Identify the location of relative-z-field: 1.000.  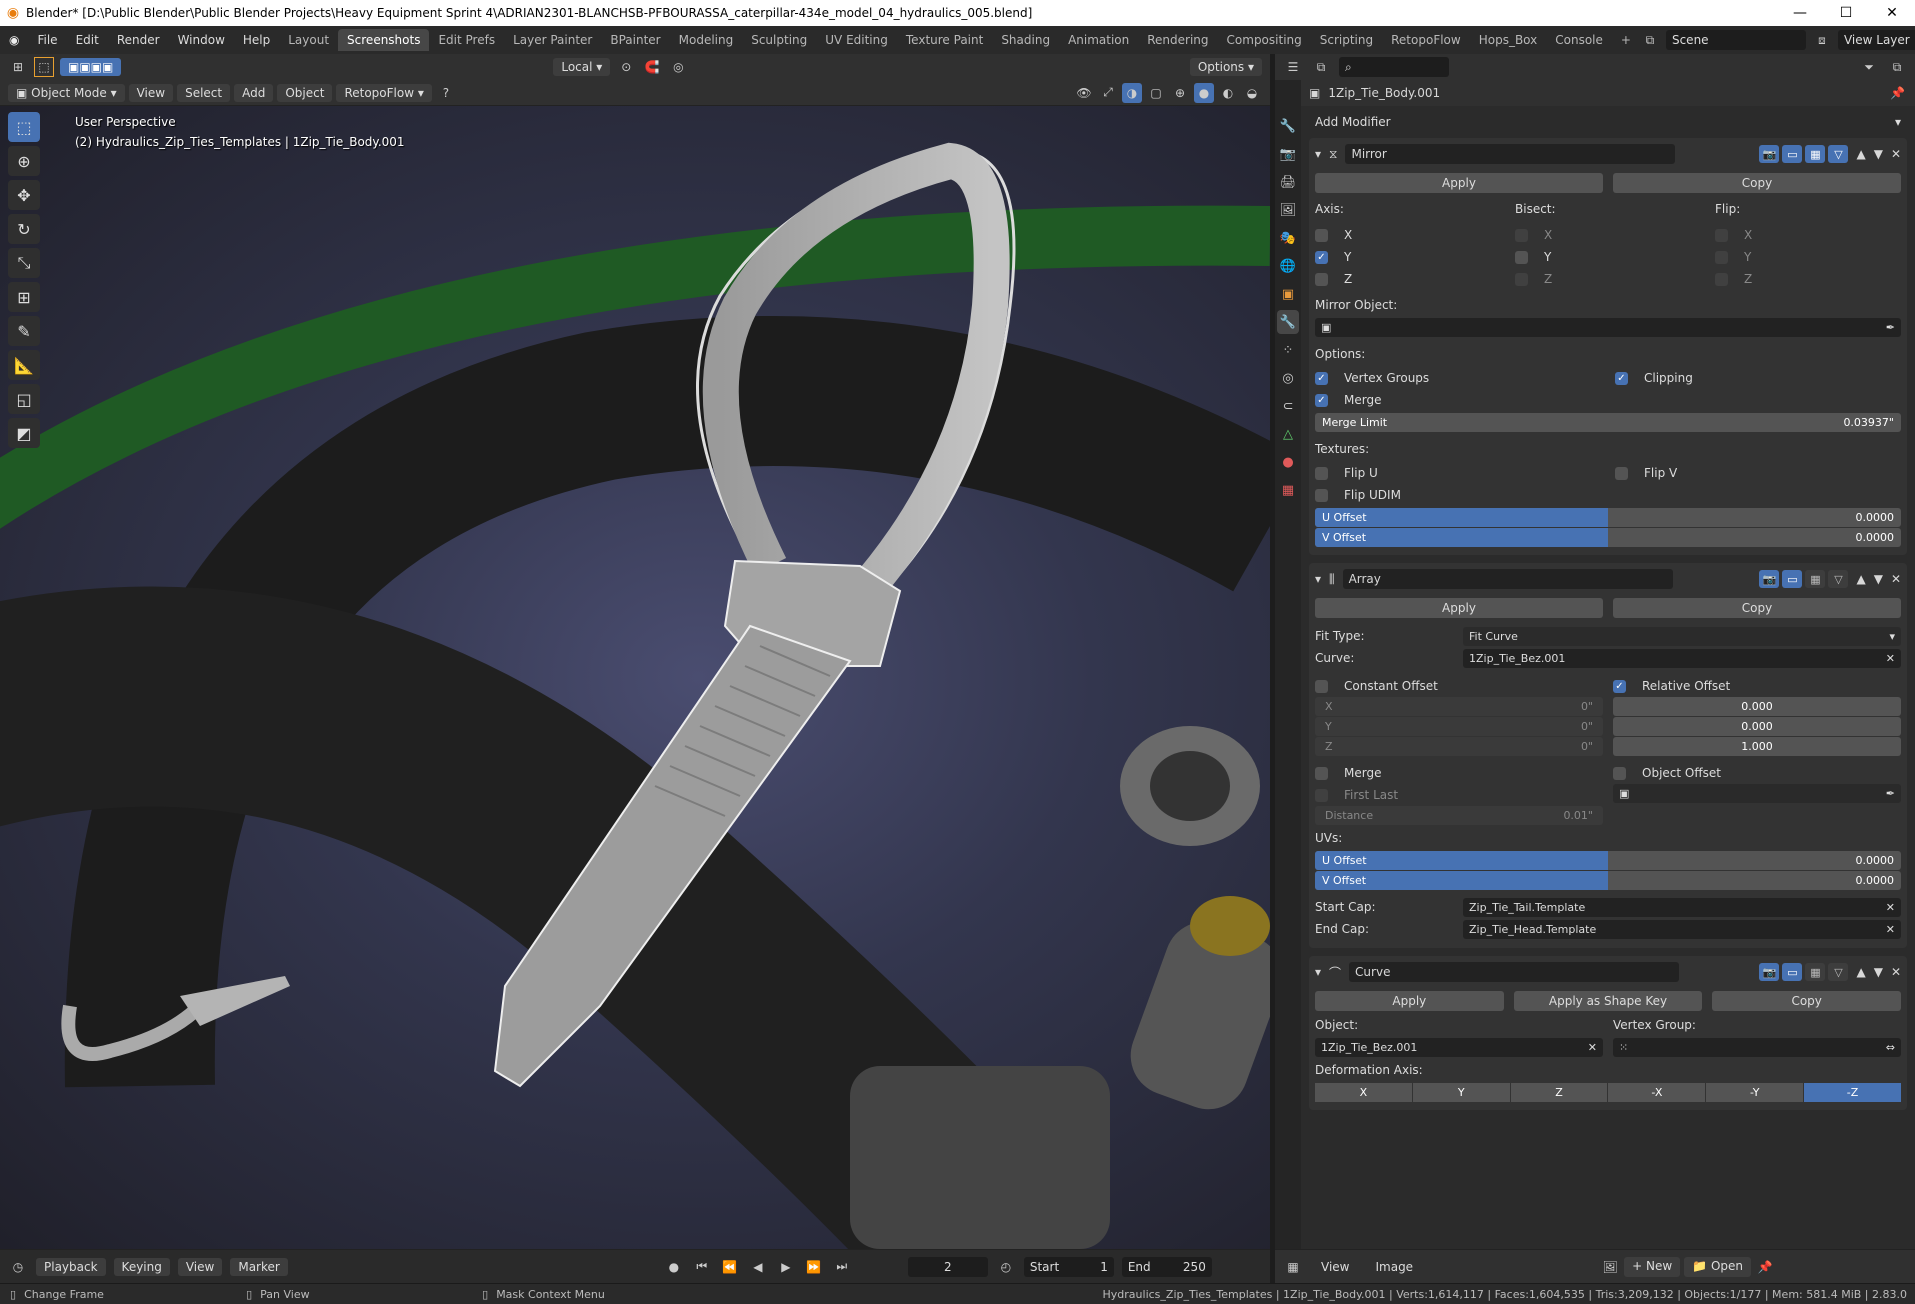
(1757, 746).